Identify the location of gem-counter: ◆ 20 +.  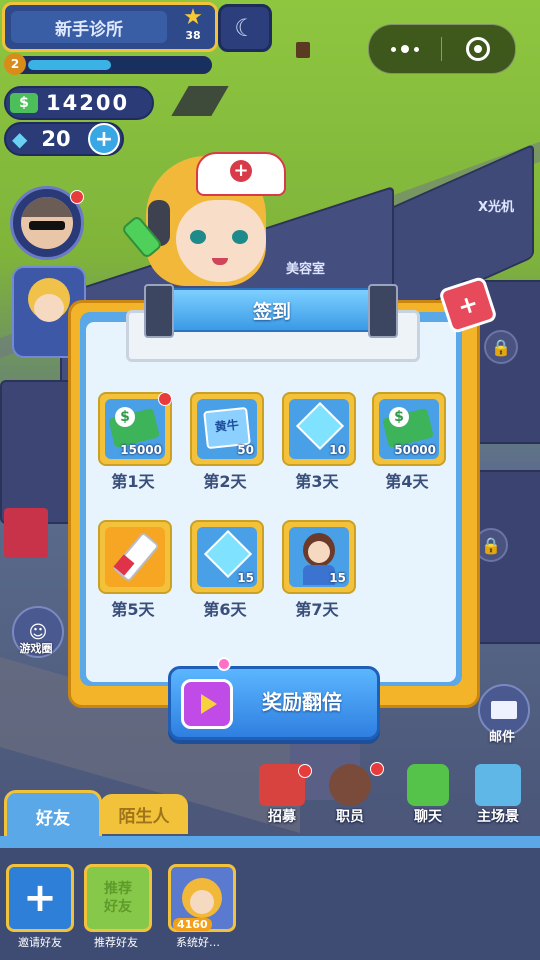
(64, 139).